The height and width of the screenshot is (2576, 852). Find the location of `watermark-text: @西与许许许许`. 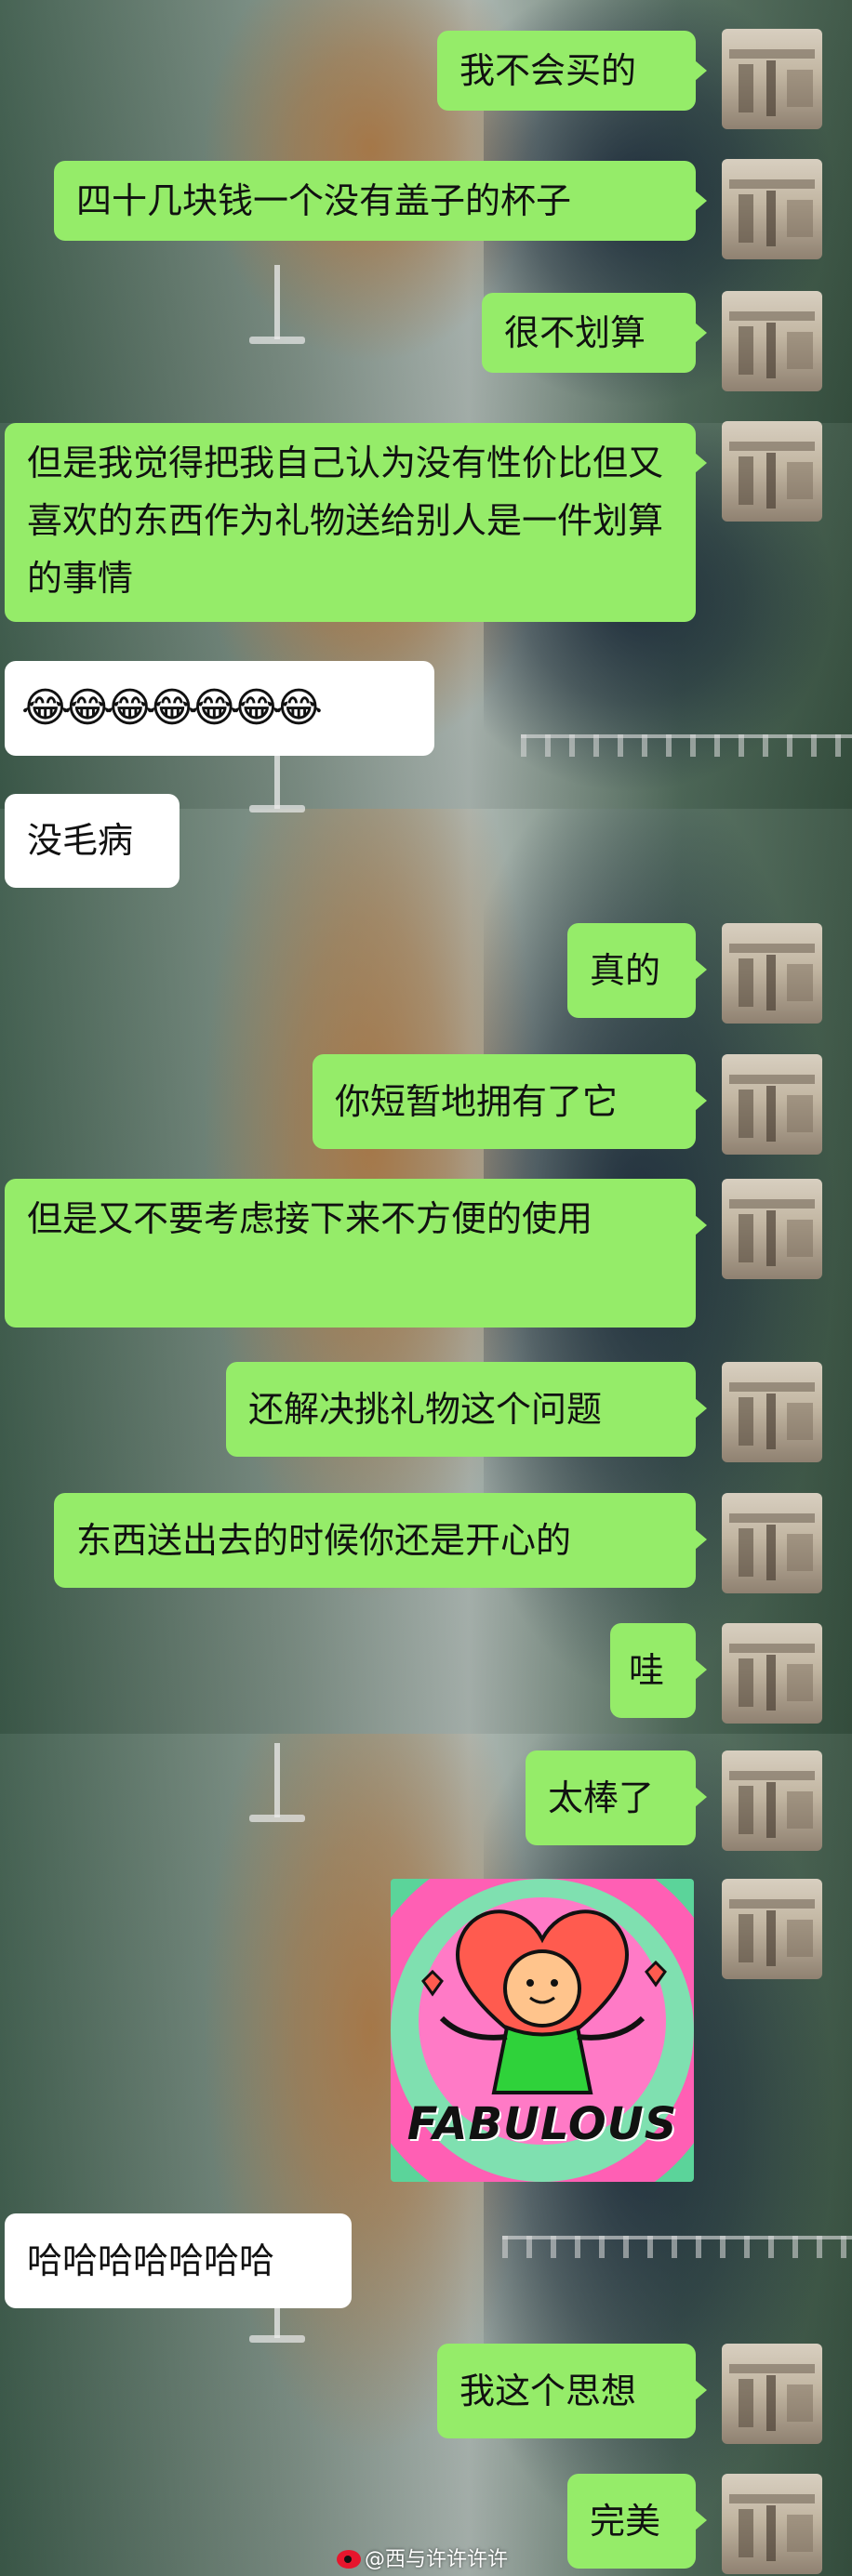

watermark-text: @西与许许许许 is located at coordinates (437, 2559).